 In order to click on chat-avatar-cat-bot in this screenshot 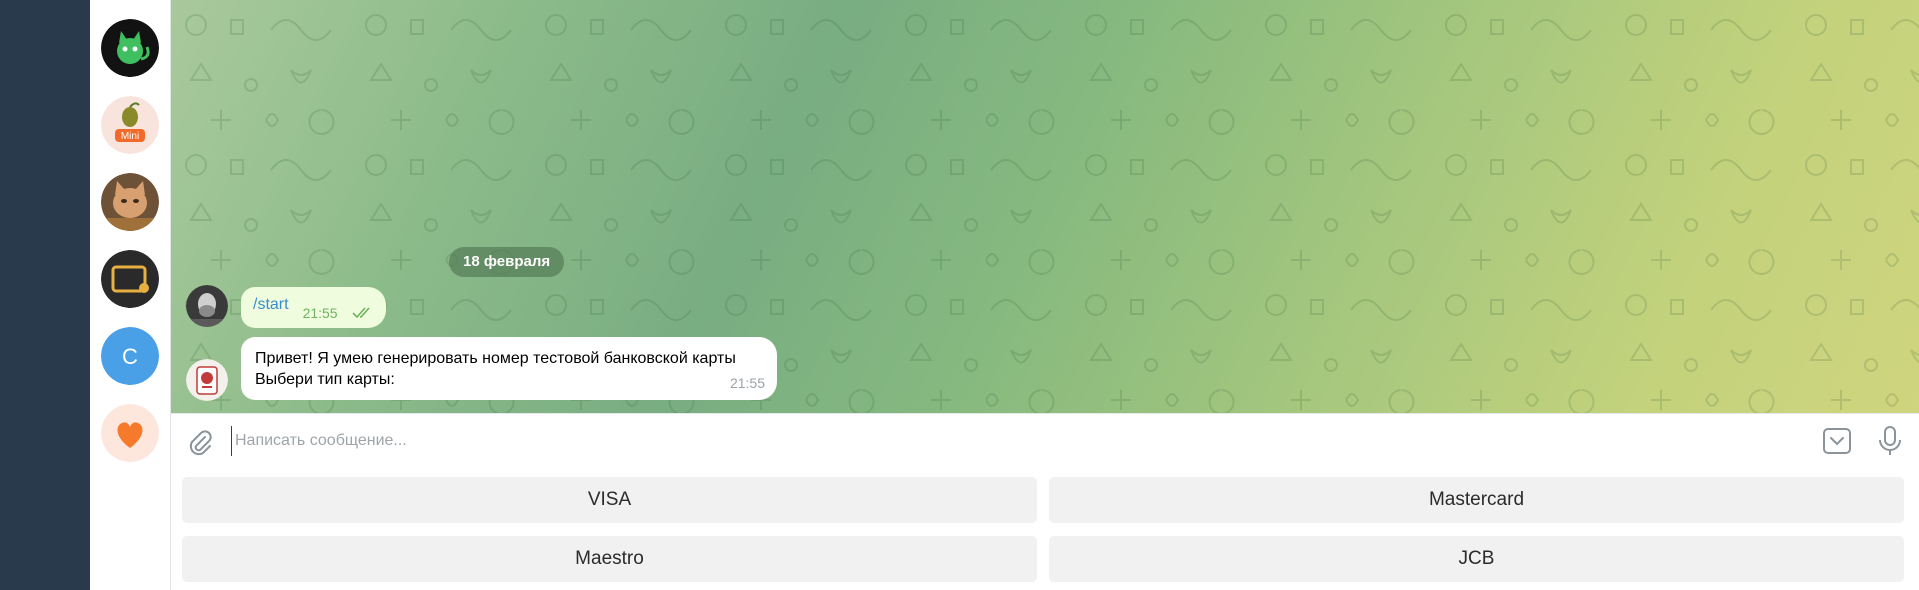, I will do `click(130, 48)`.